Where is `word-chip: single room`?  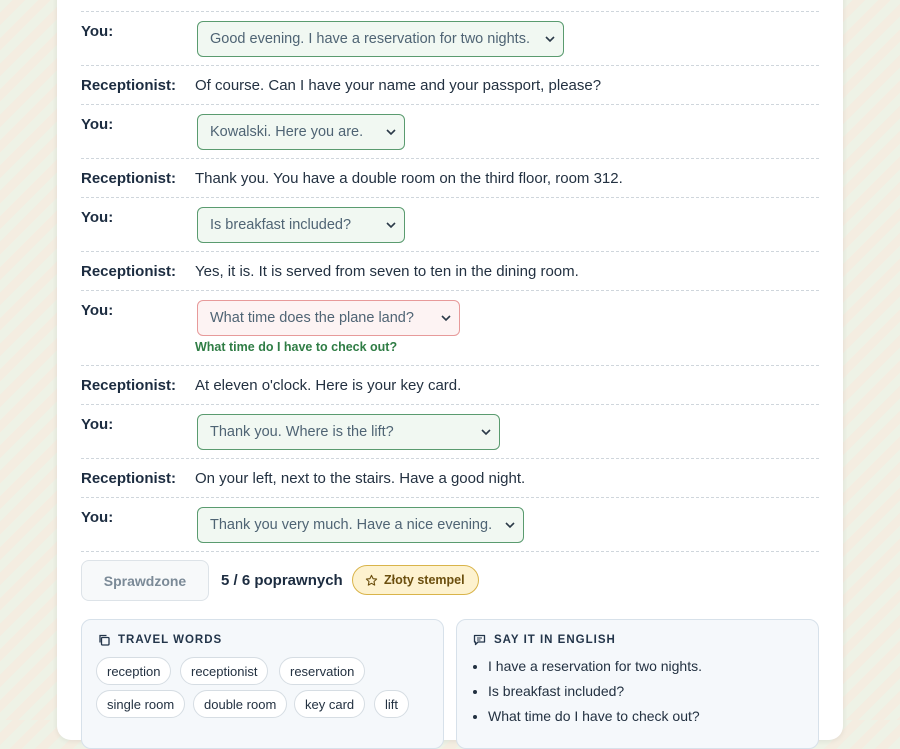 word-chip: single room is located at coordinates (141, 704).